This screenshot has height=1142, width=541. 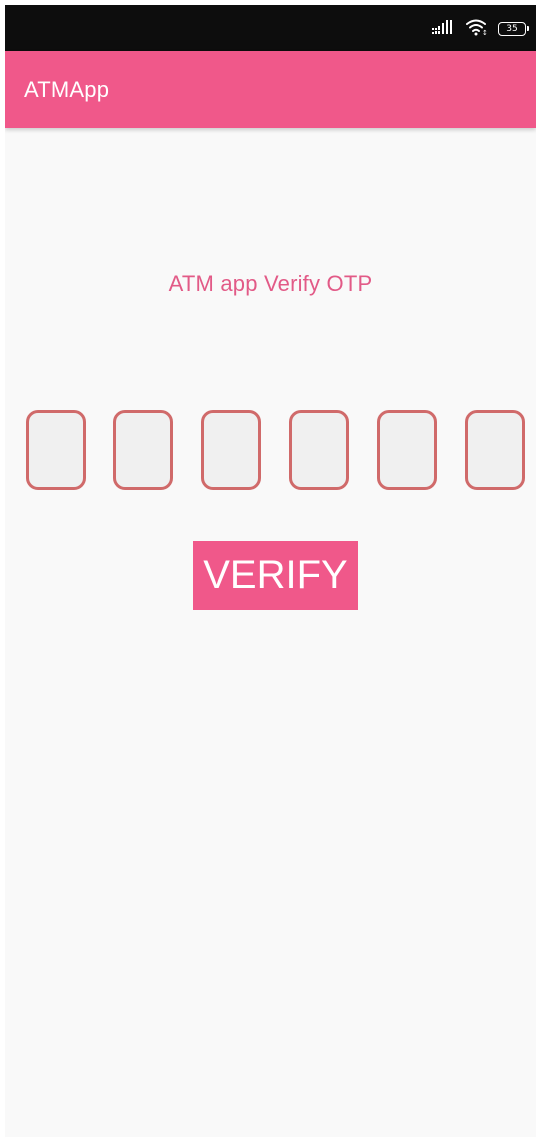 What do you see at coordinates (477, 29) in the screenshot?
I see `wifi-icon: ↕` at bounding box center [477, 29].